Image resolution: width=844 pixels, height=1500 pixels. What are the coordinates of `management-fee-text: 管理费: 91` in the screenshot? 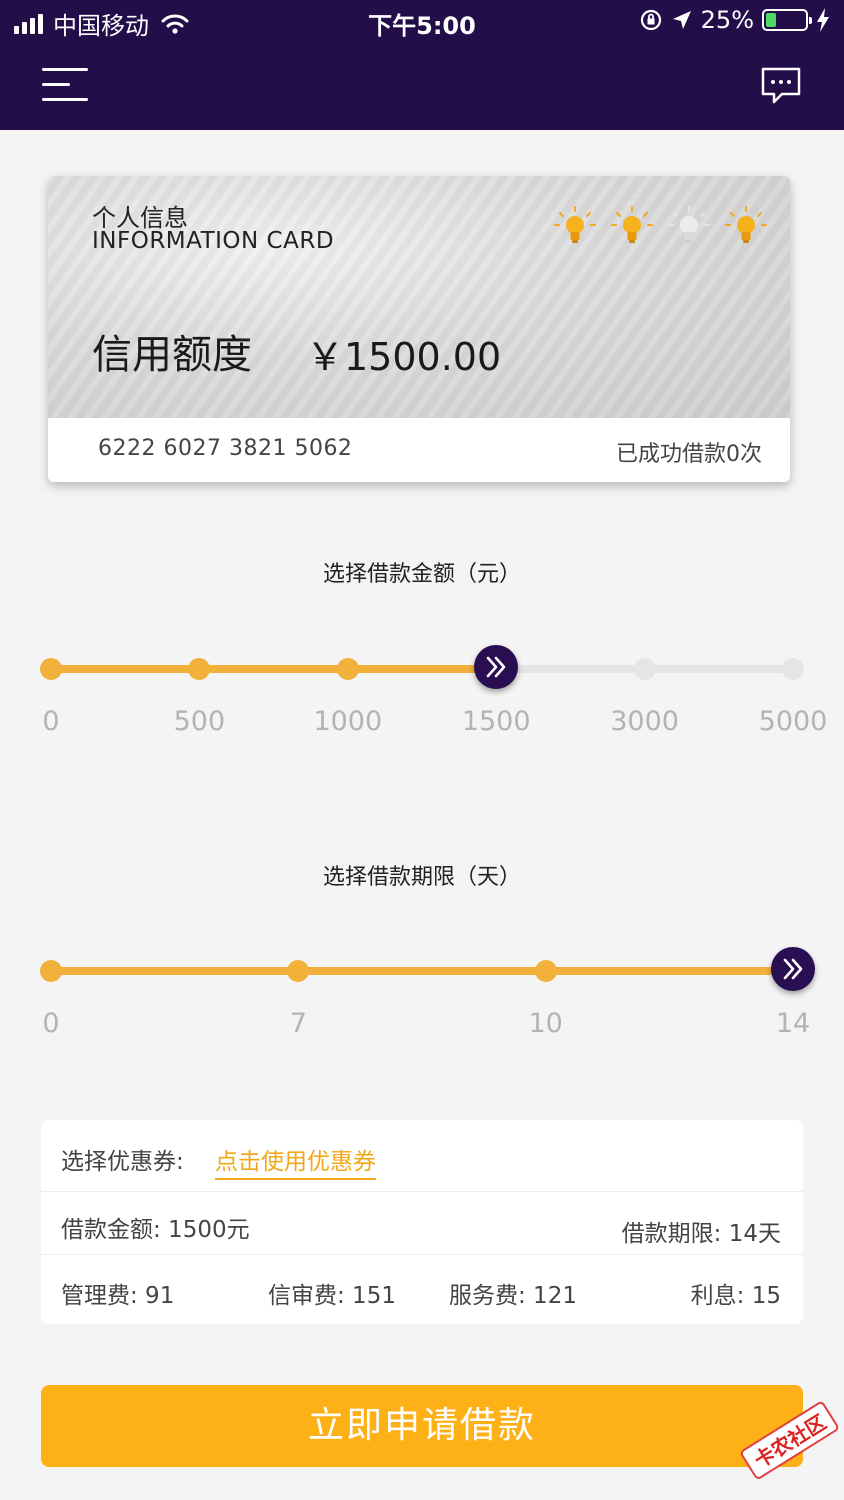 It's located at (118, 1296).